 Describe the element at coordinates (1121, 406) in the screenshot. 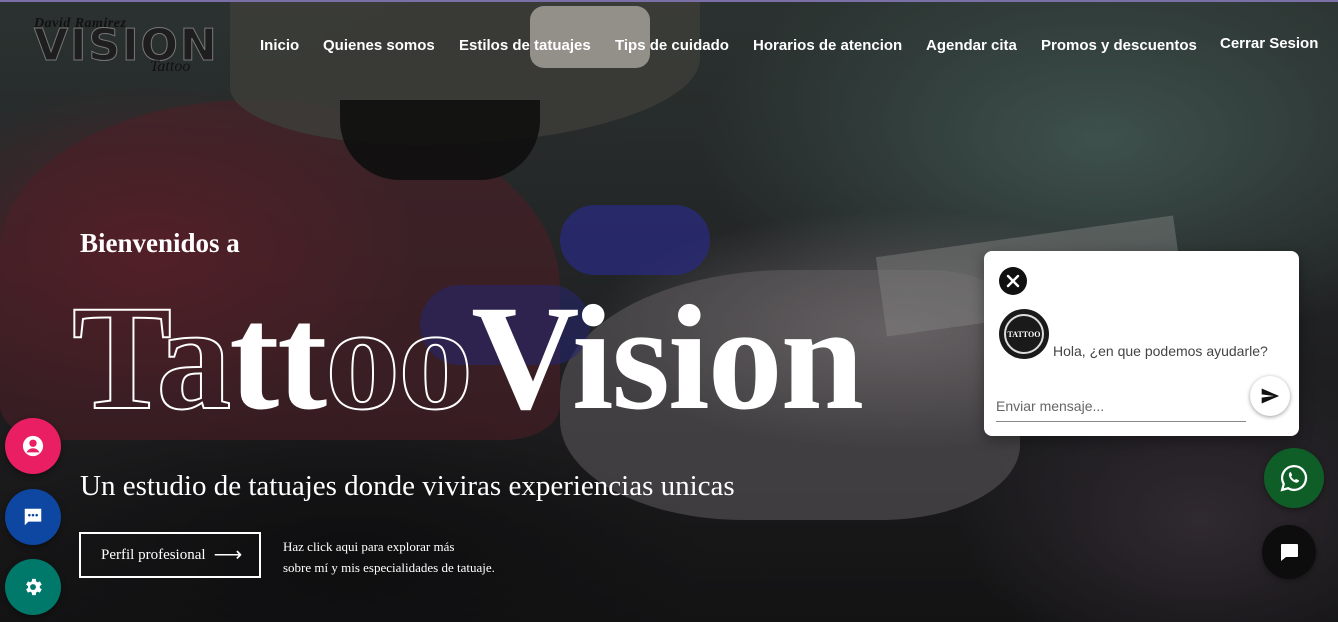

I see `chat-message-input` at that location.